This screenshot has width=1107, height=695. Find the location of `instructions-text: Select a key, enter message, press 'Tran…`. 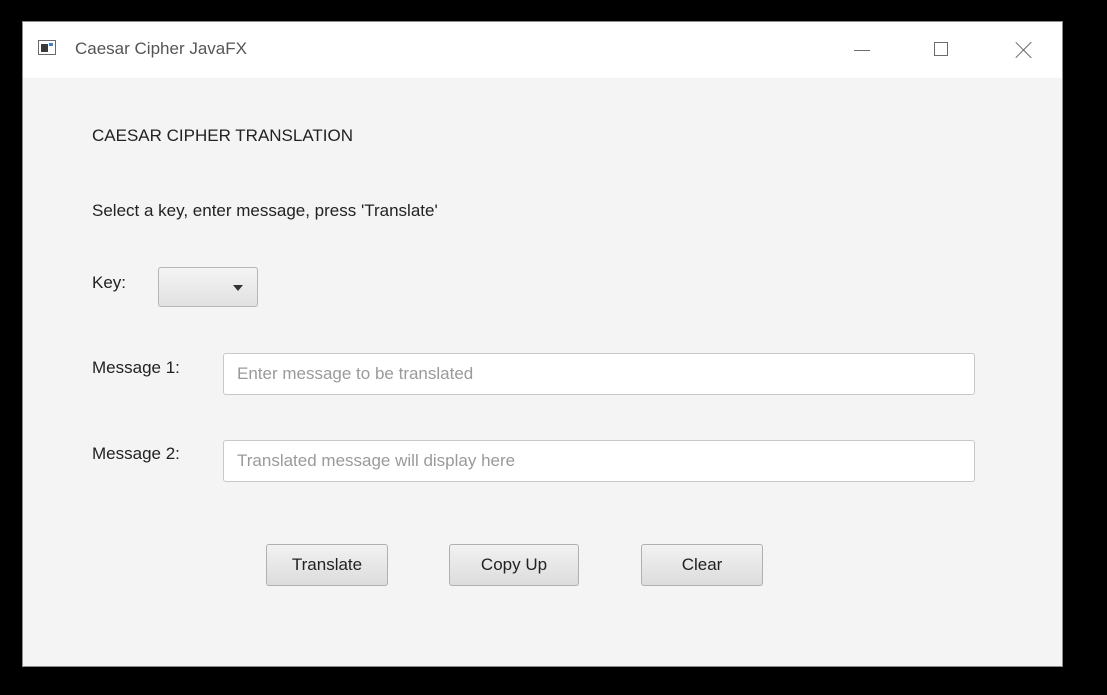

instructions-text: Select a key, enter message, press 'Tran… is located at coordinates (265, 210).